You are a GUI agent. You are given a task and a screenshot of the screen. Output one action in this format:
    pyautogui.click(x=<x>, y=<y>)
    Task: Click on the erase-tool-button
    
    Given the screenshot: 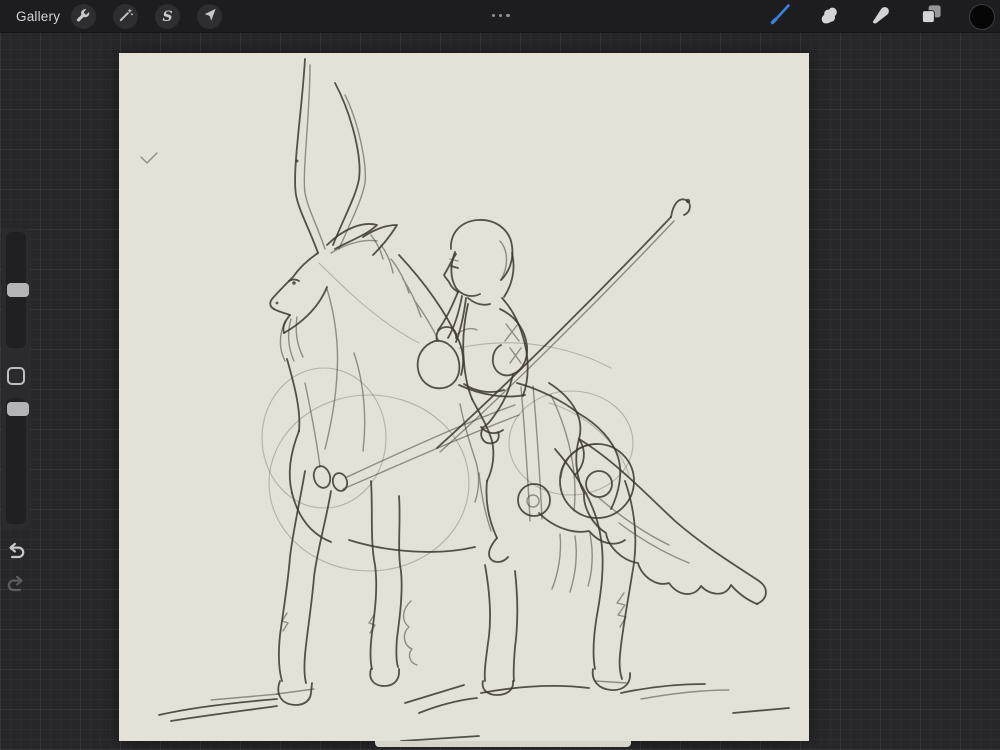 What is the action you would take?
    pyautogui.click(x=880, y=16)
    